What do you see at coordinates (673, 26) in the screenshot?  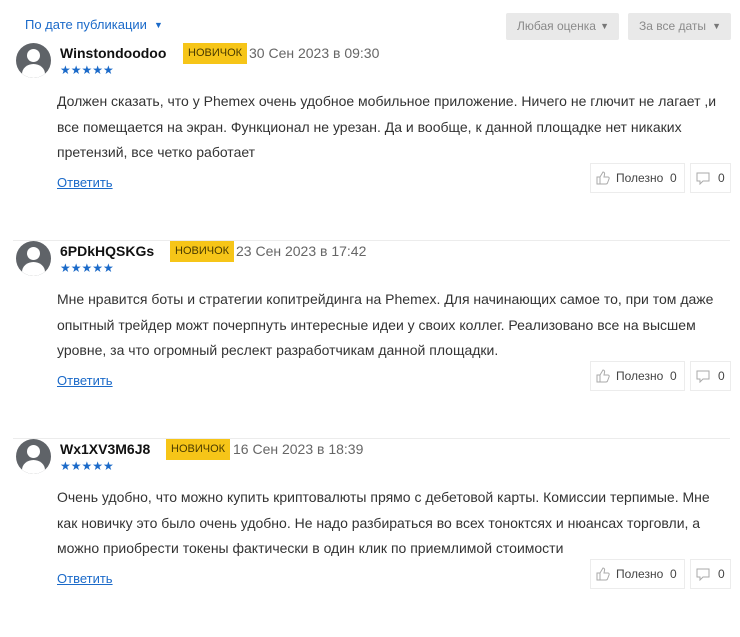 I see `period-filter-label: За все даты` at bounding box center [673, 26].